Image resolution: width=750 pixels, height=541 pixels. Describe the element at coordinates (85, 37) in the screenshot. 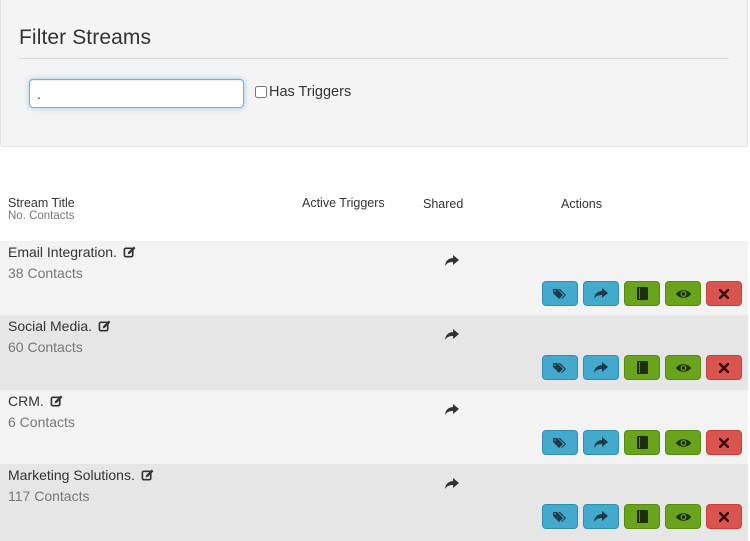

I see `filter-title: Filter Streams` at that location.